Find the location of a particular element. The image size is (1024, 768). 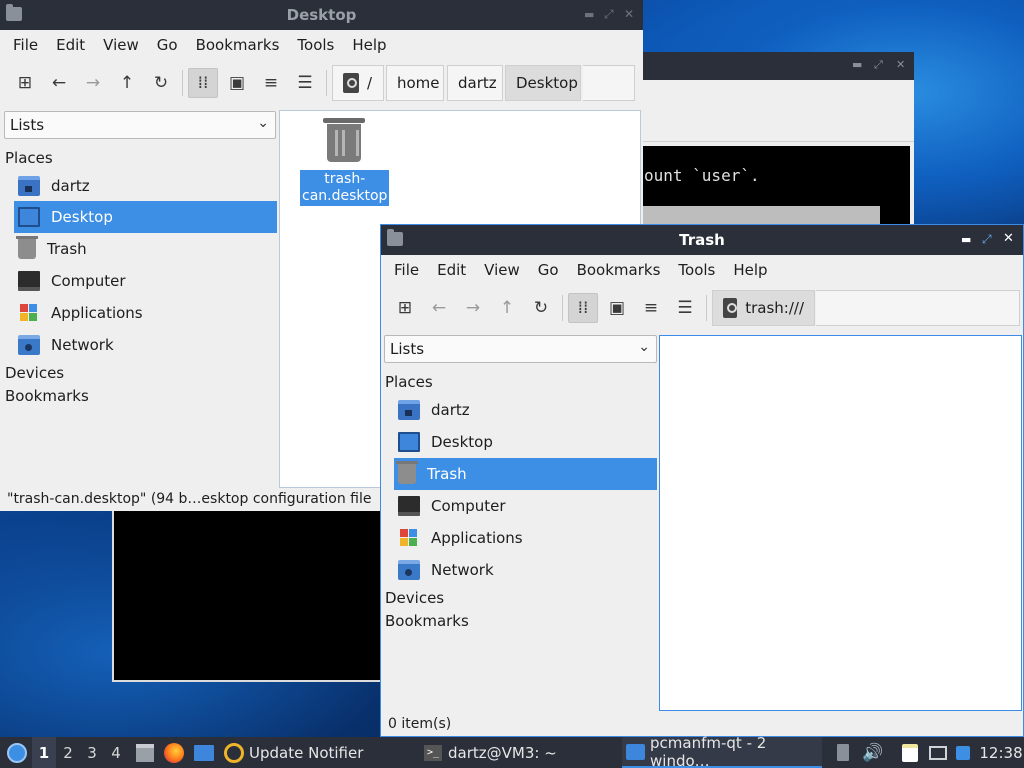

tray-notes is located at coordinates (910, 752).